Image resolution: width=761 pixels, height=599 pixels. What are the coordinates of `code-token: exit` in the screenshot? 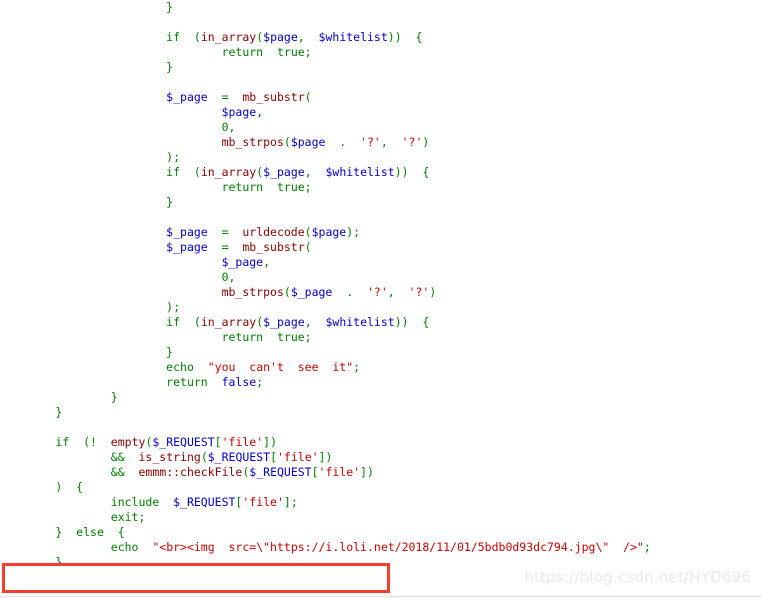 It's located at (124, 517).